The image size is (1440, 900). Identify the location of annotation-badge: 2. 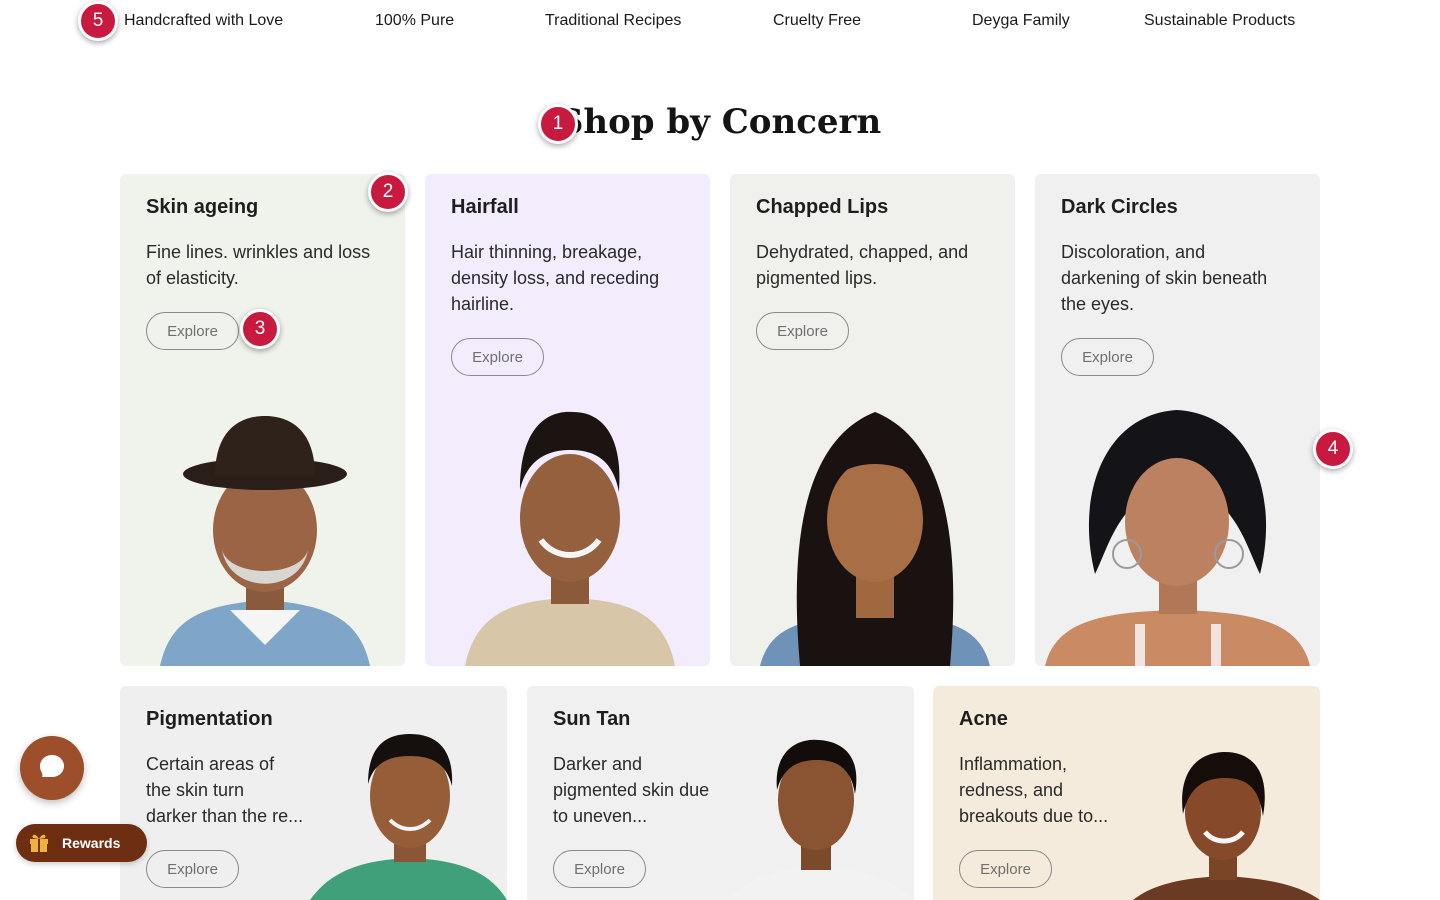
(388, 192).